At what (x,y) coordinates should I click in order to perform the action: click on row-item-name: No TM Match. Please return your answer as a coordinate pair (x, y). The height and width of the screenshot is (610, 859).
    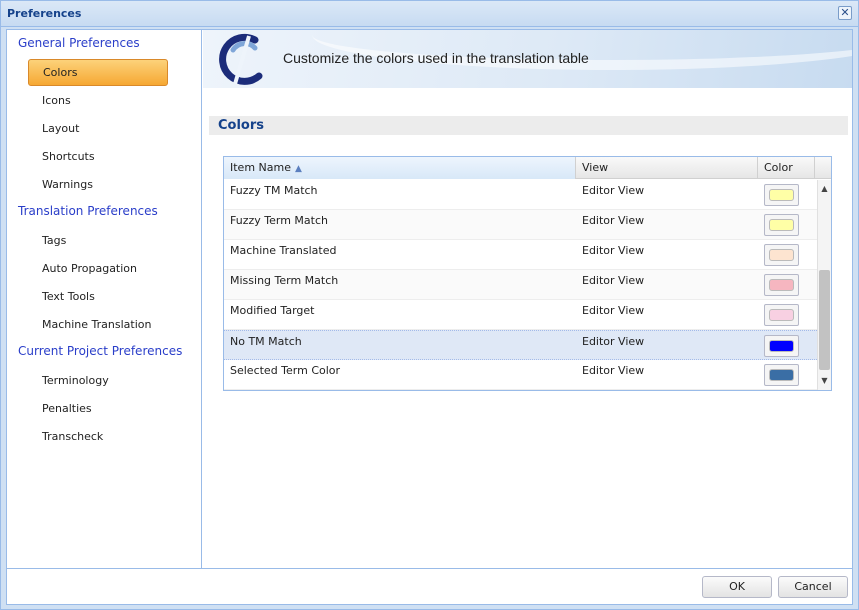
    Looking at the image, I should click on (266, 341).